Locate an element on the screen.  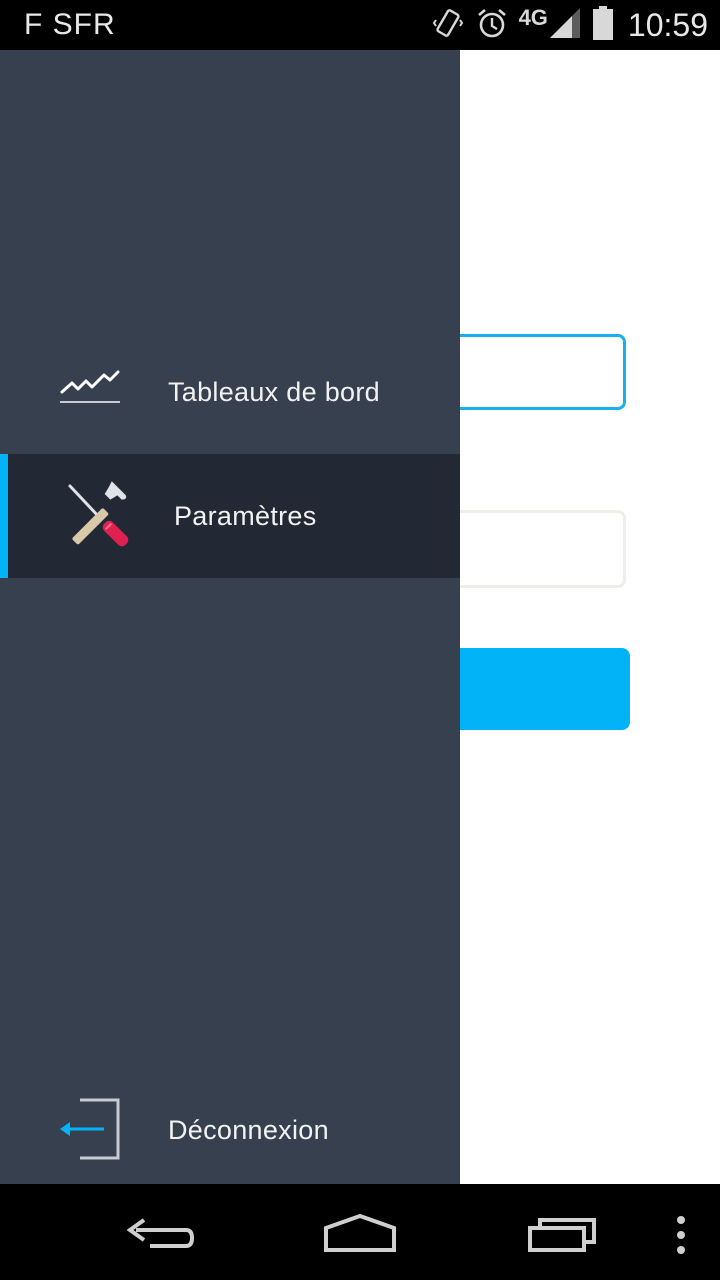
recents-icon is located at coordinates (564, 1233).